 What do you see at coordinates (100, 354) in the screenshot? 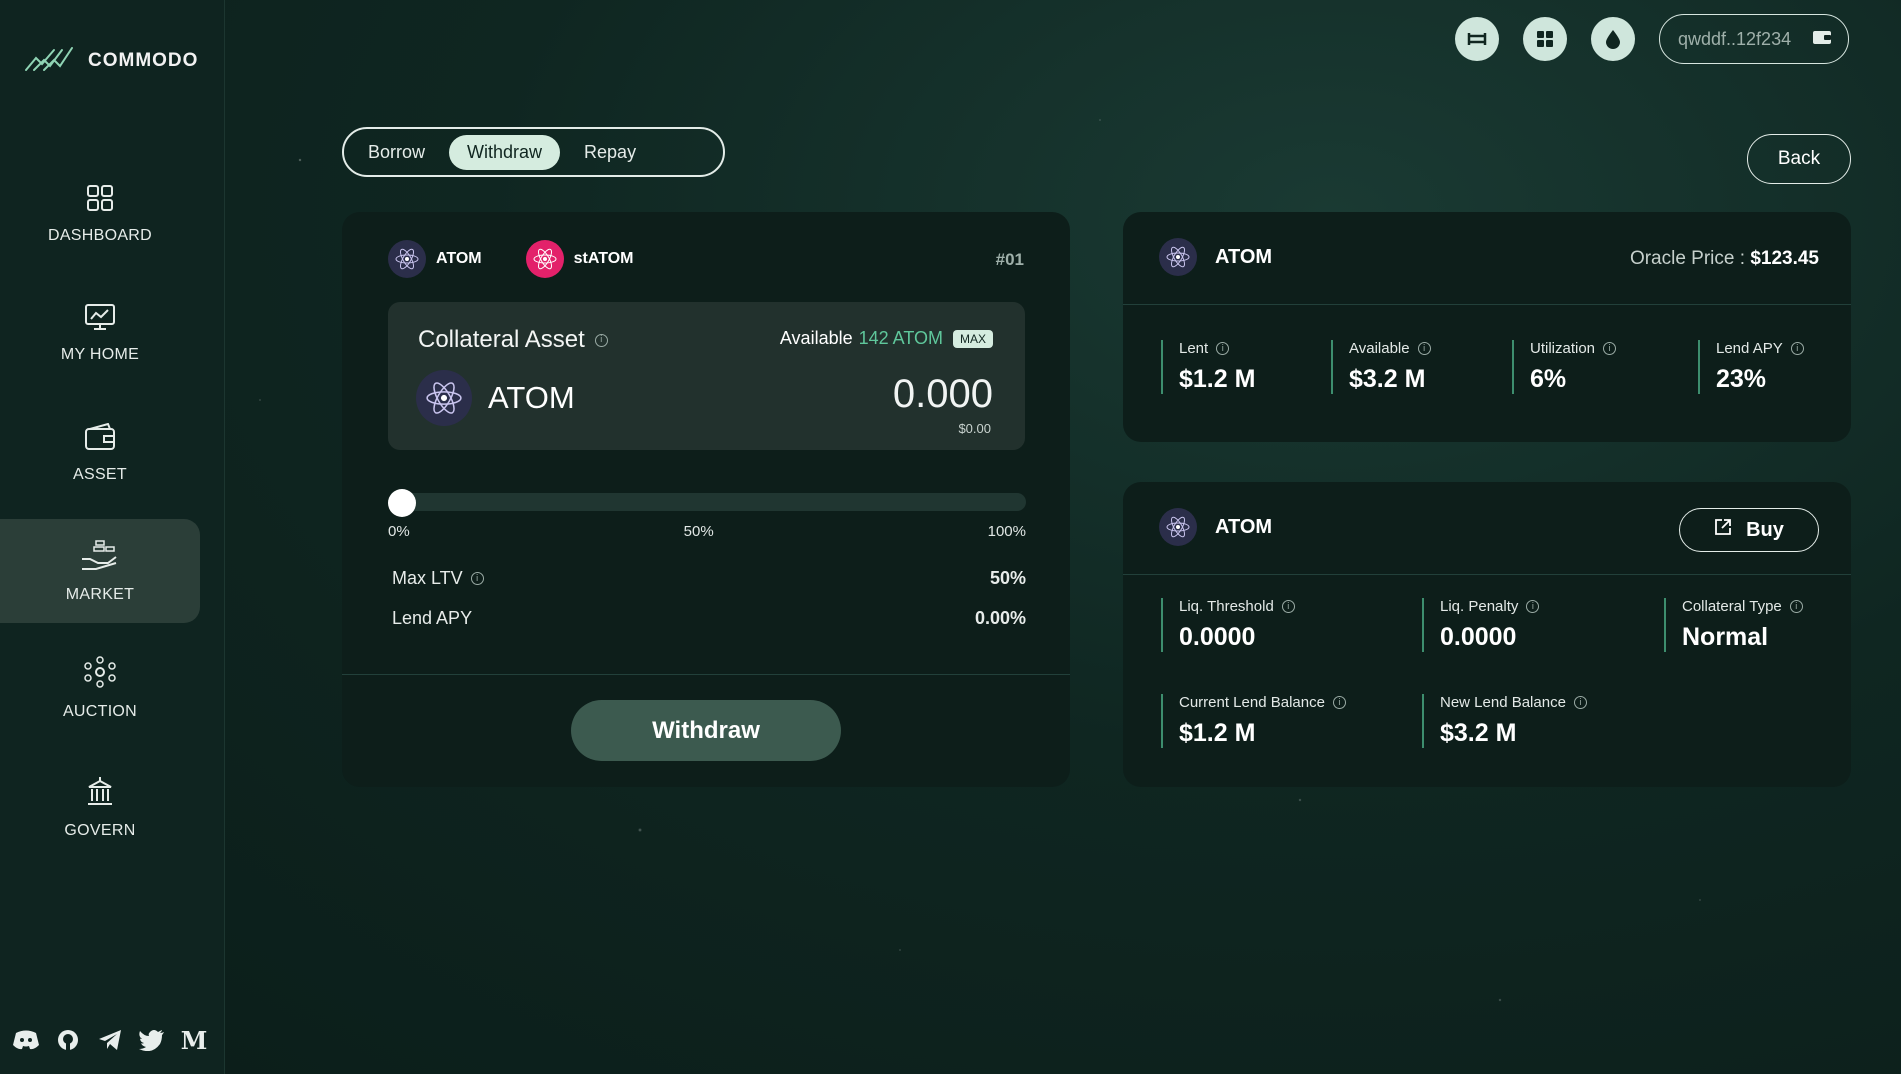
I see `nav-label: MY HOME` at bounding box center [100, 354].